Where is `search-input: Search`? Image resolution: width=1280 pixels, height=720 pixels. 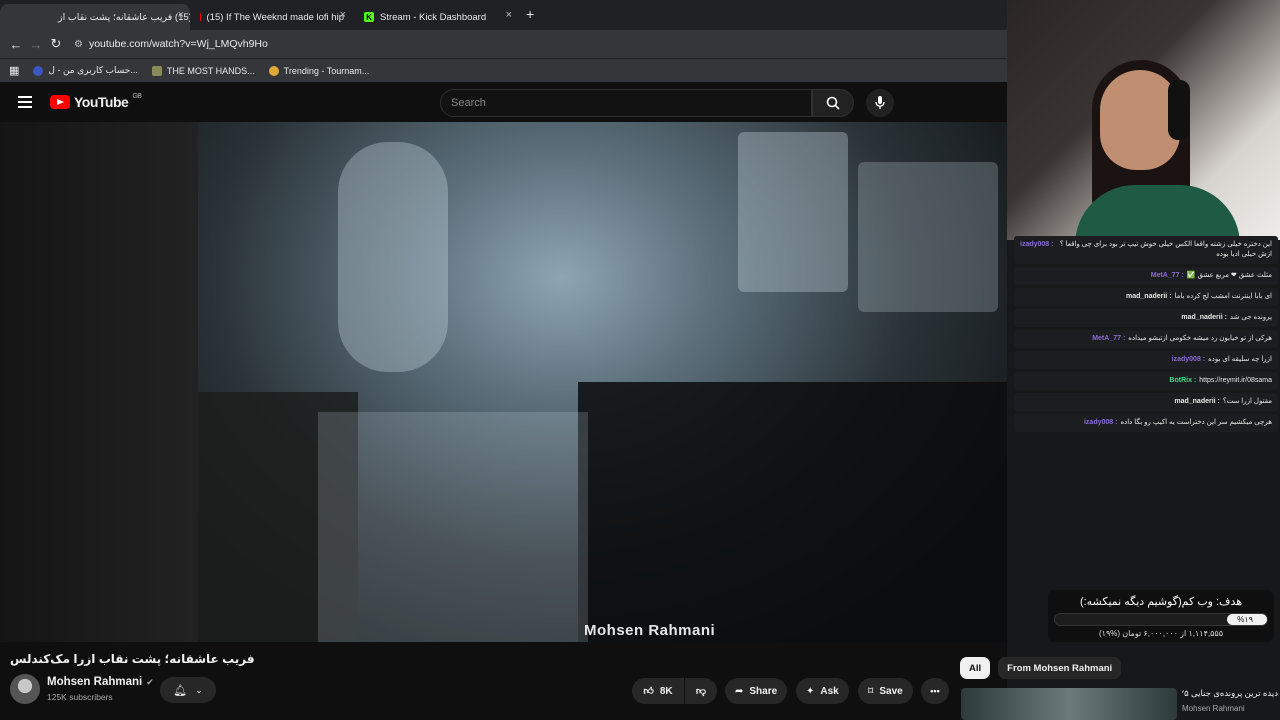
search-input: Search is located at coordinates (626, 103).